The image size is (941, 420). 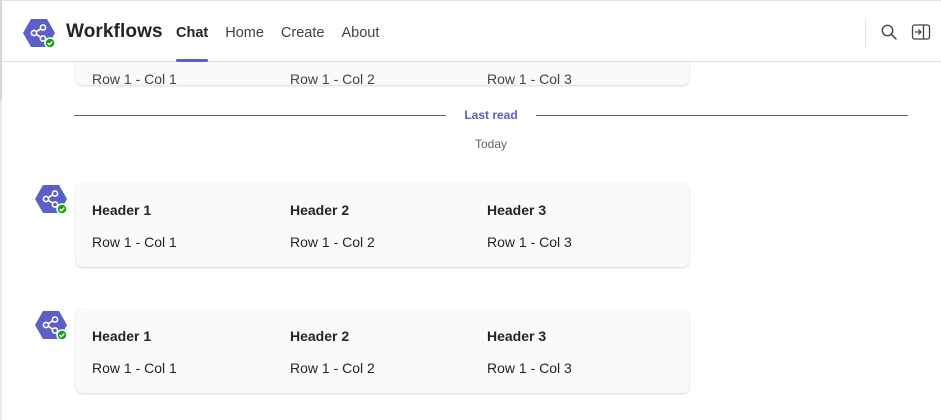 I want to click on pop-out-button, so click(x=921, y=32).